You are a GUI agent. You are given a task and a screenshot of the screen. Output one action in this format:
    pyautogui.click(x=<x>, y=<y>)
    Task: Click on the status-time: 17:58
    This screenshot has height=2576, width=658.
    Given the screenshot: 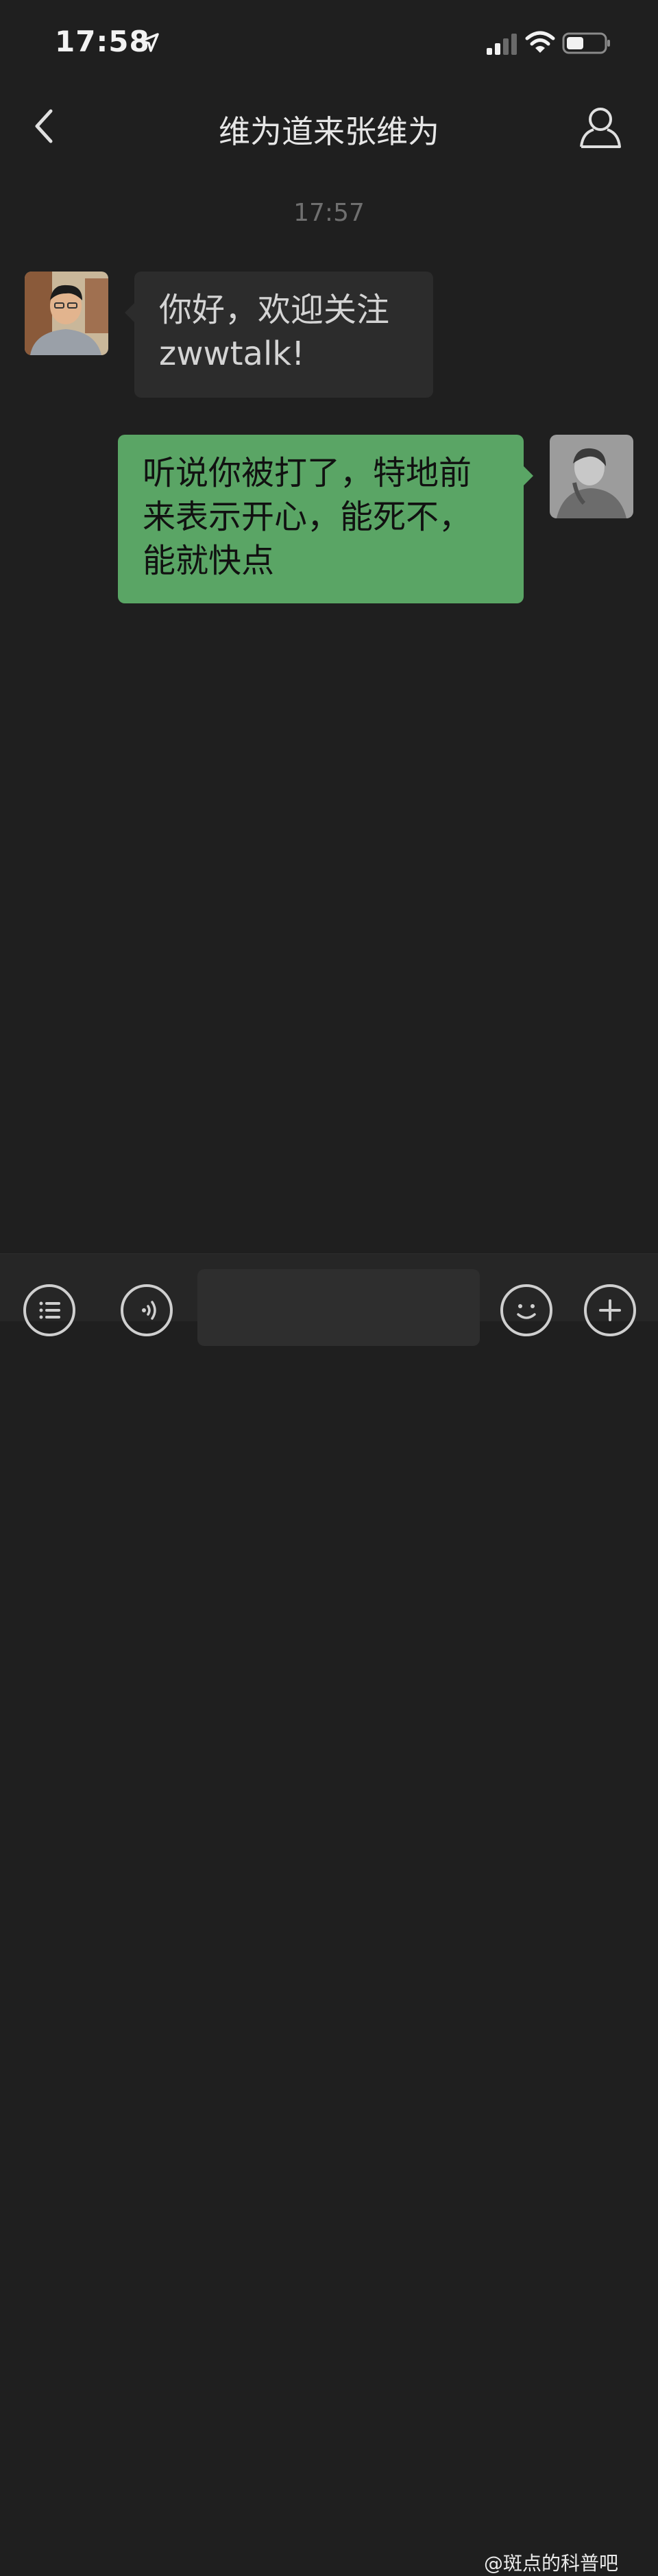 What is the action you would take?
    pyautogui.click(x=103, y=42)
    